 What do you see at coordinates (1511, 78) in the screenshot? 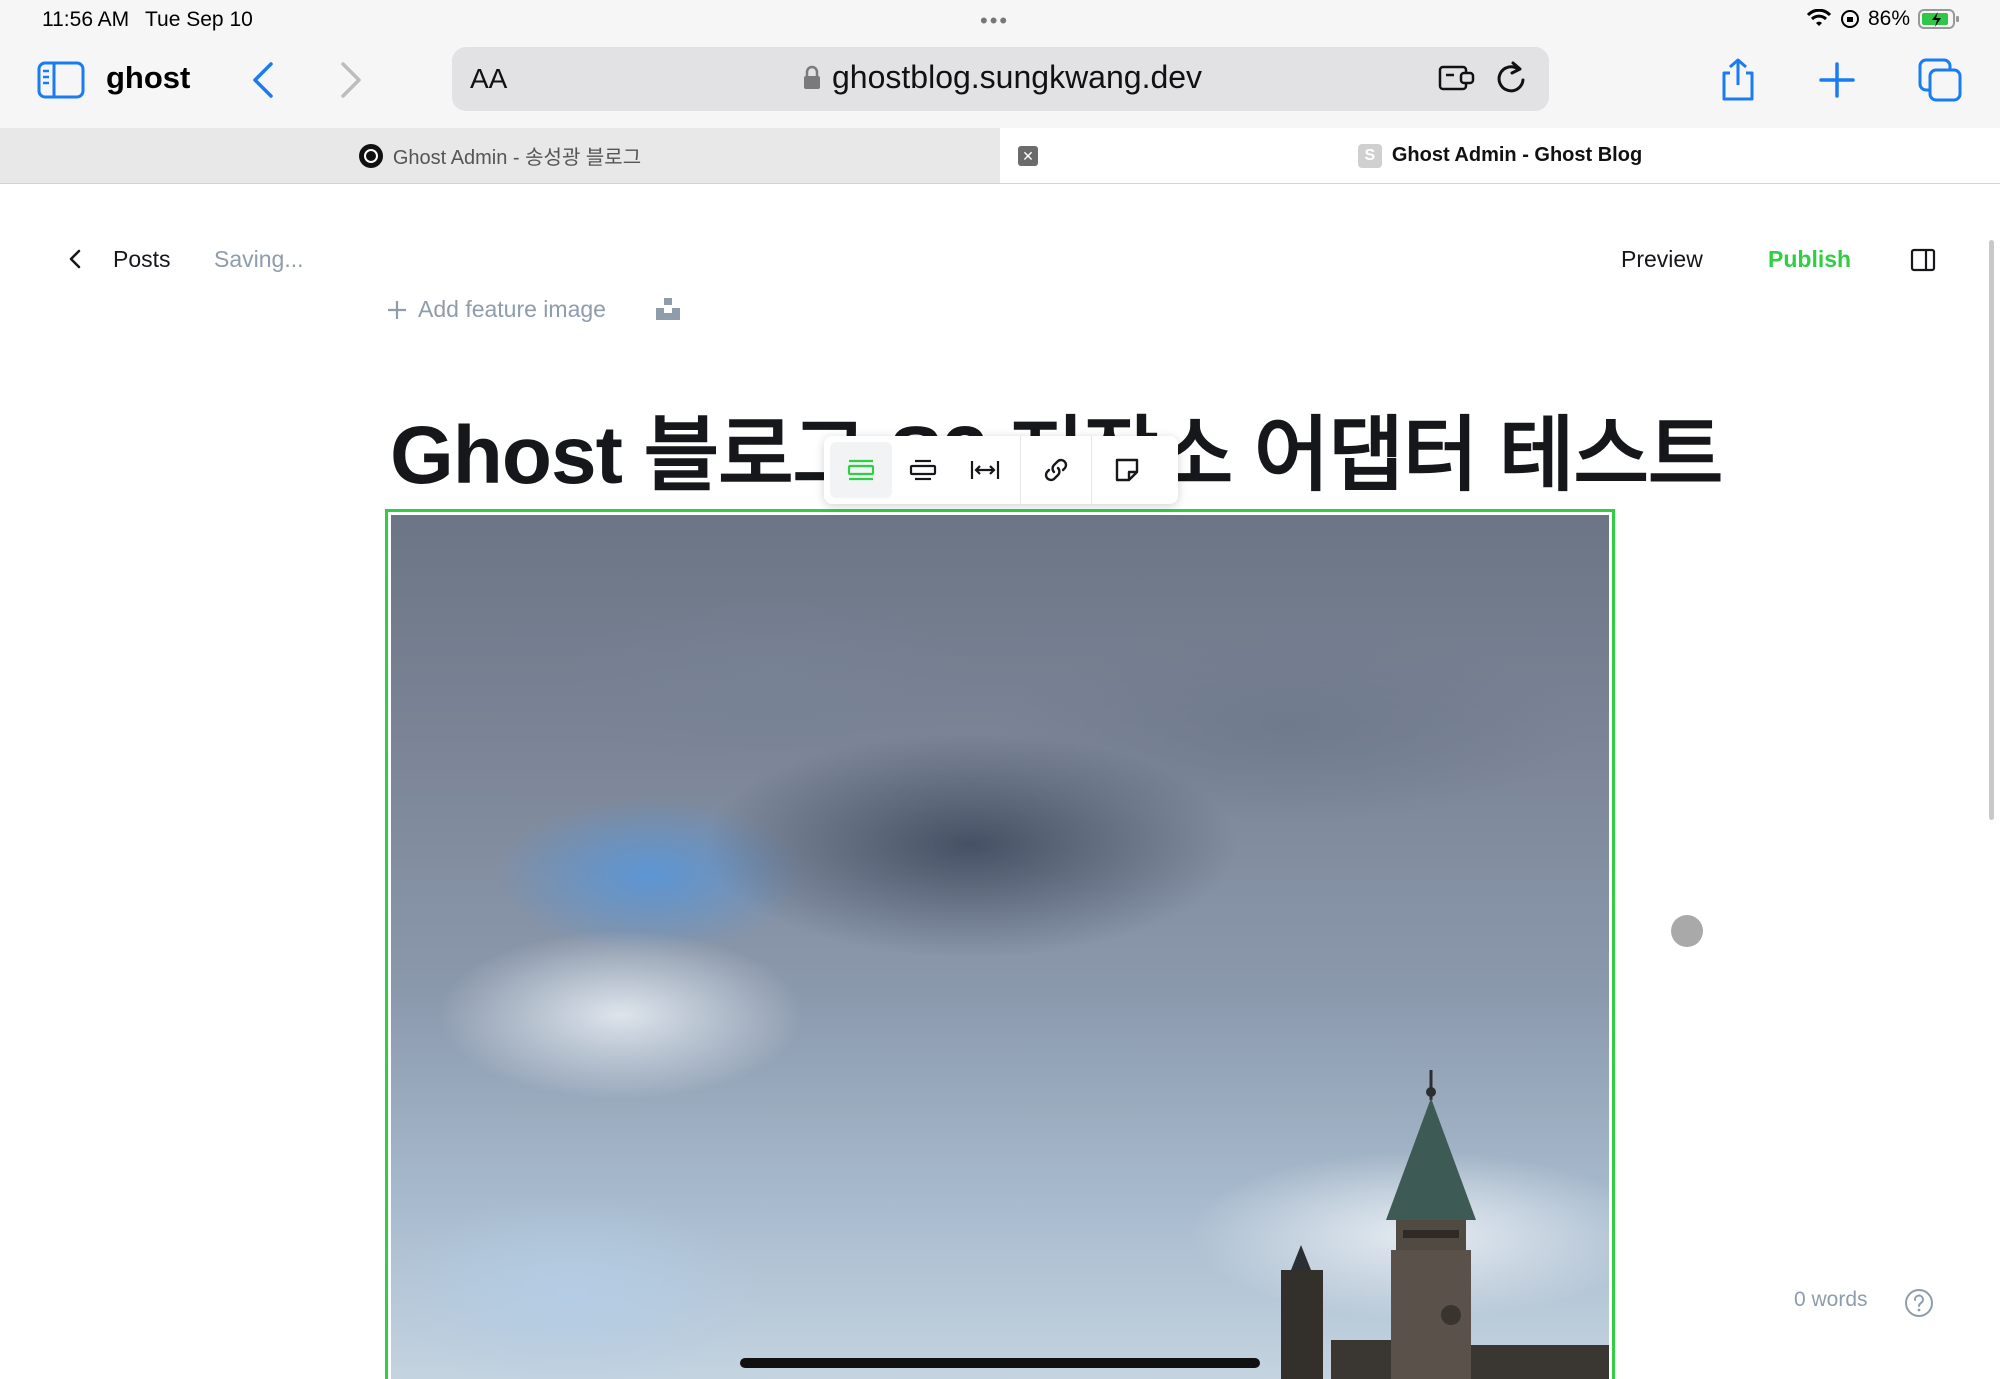
I see `reload-icon` at bounding box center [1511, 78].